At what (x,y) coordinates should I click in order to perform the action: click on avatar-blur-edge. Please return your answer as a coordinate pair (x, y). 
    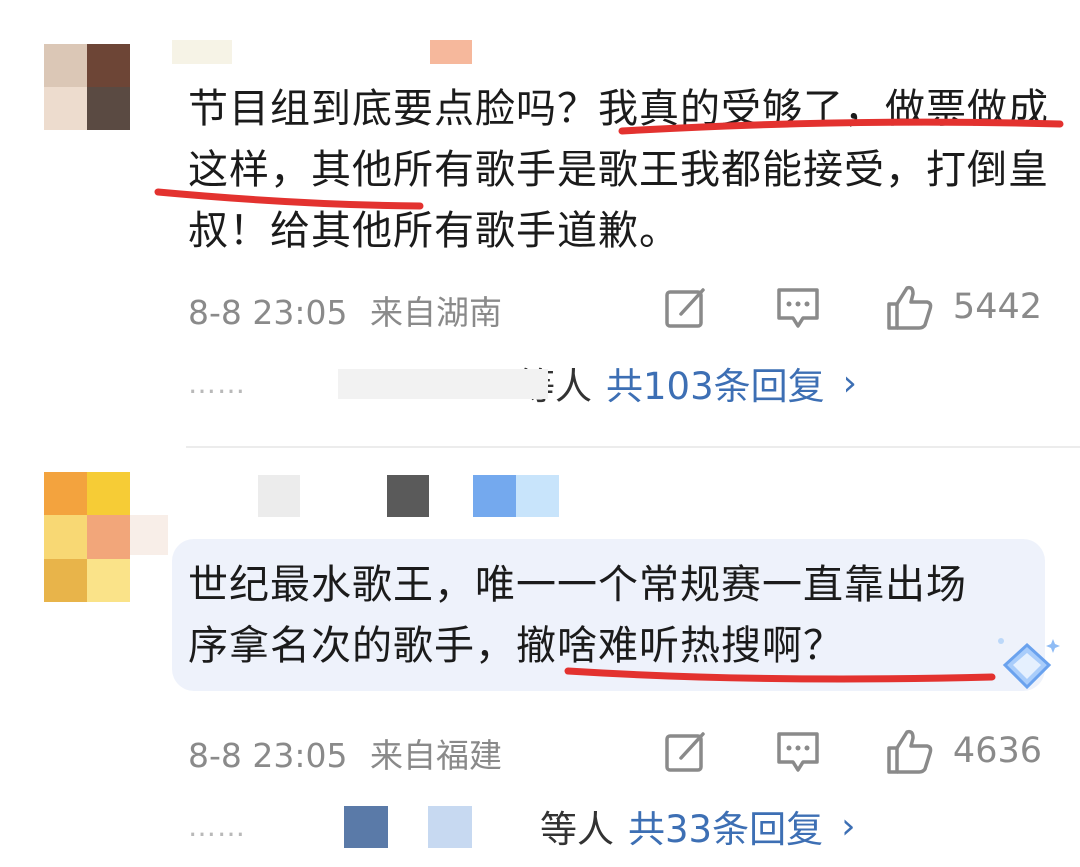
    Looking at the image, I should click on (149, 535).